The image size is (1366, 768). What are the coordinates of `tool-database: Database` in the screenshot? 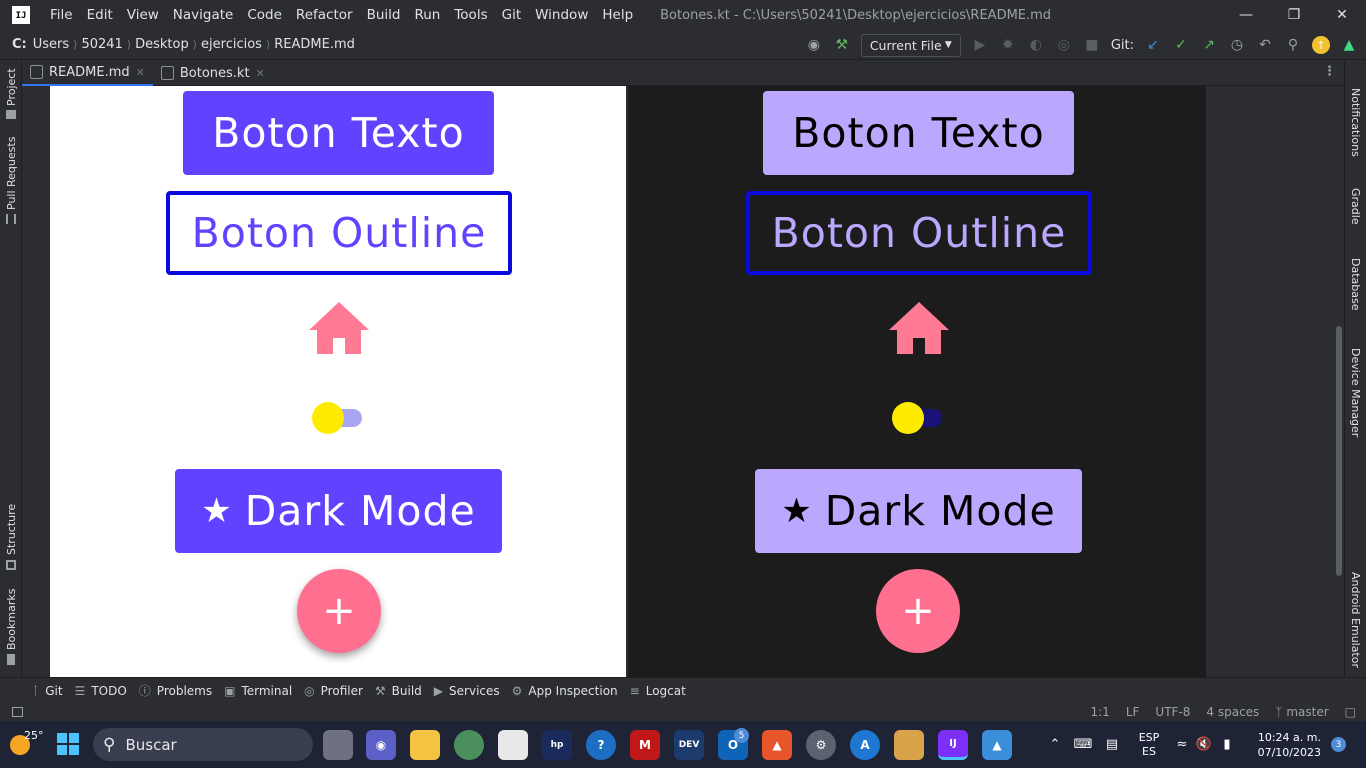 It's located at (1355, 284).